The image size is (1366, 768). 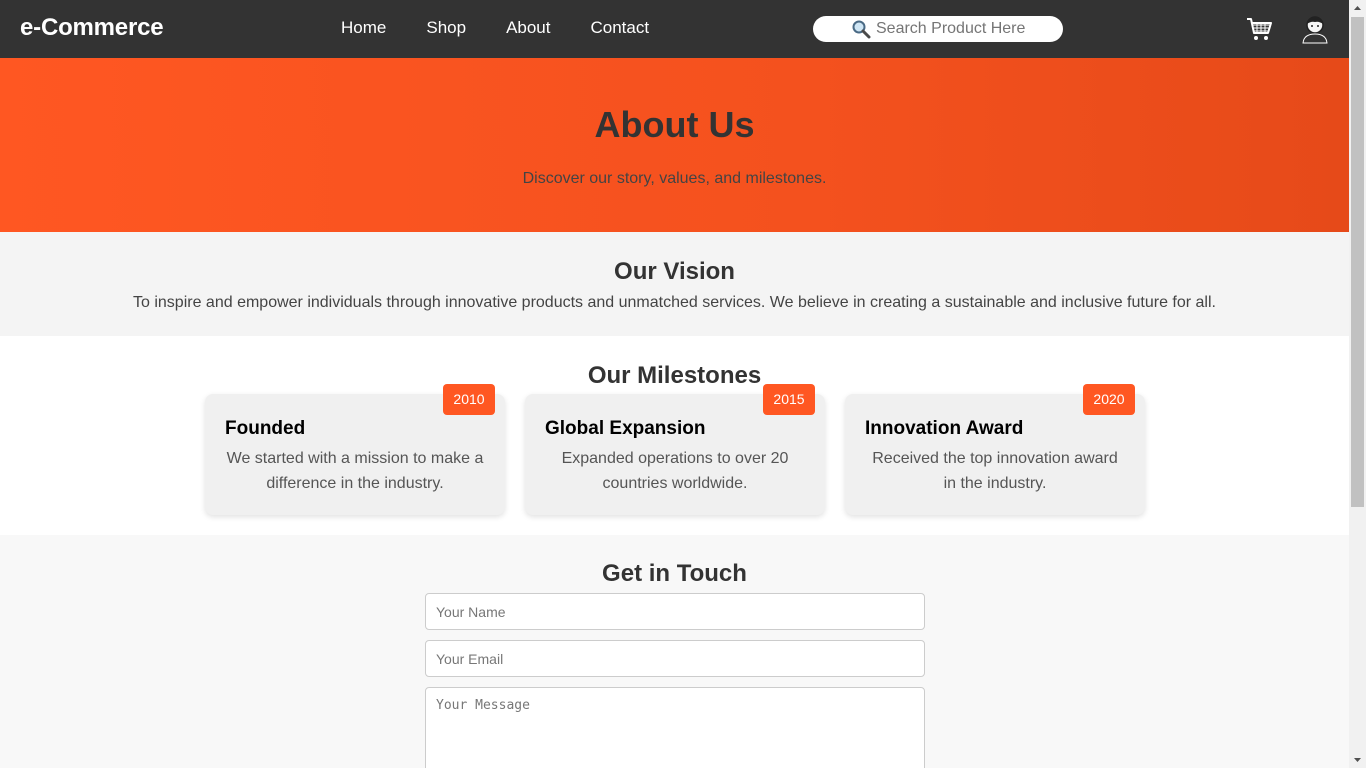 What do you see at coordinates (674, 573) in the screenshot?
I see `contact-title: Get in Touch` at bounding box center [674, 573].